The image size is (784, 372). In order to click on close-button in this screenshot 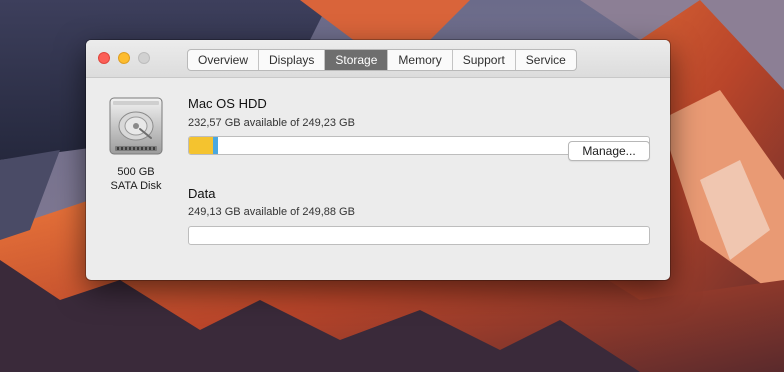, I will do `click(104, 58)`.